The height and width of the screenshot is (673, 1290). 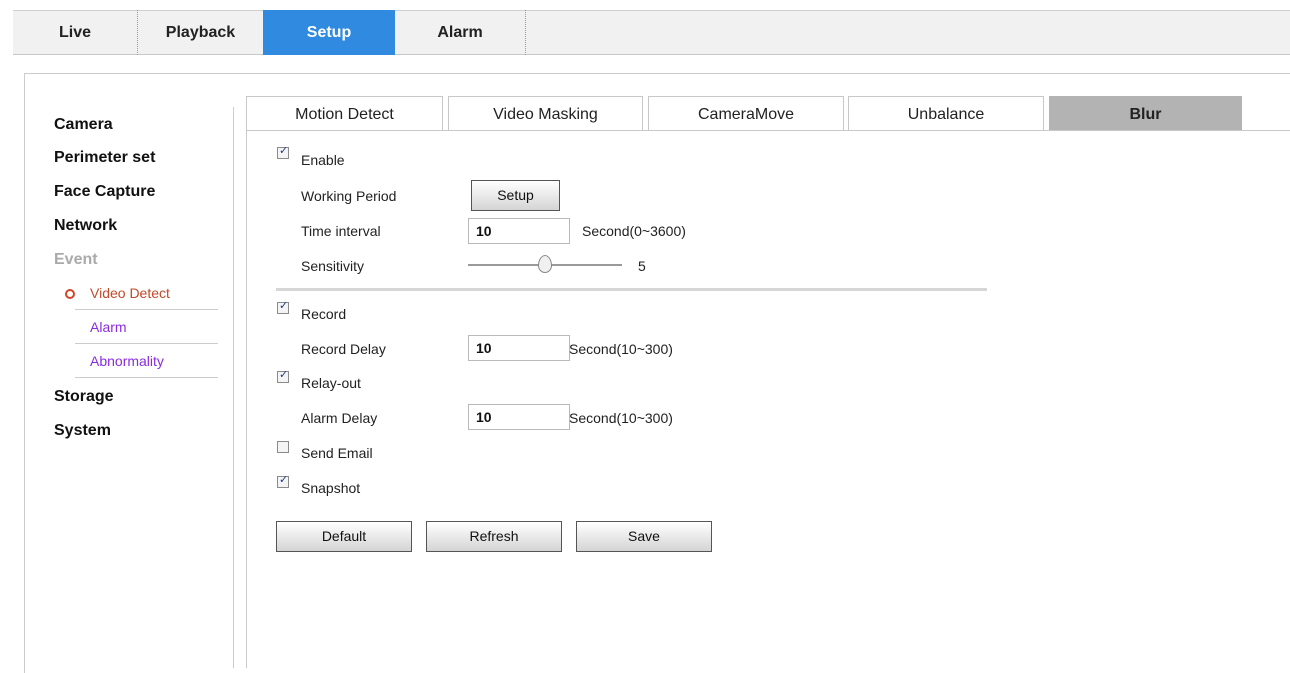 What do you see at coordinates (545, 113) in the screenshot?
I see `subtab-video-masking: Video Masking` at bounding box center [545, 113].